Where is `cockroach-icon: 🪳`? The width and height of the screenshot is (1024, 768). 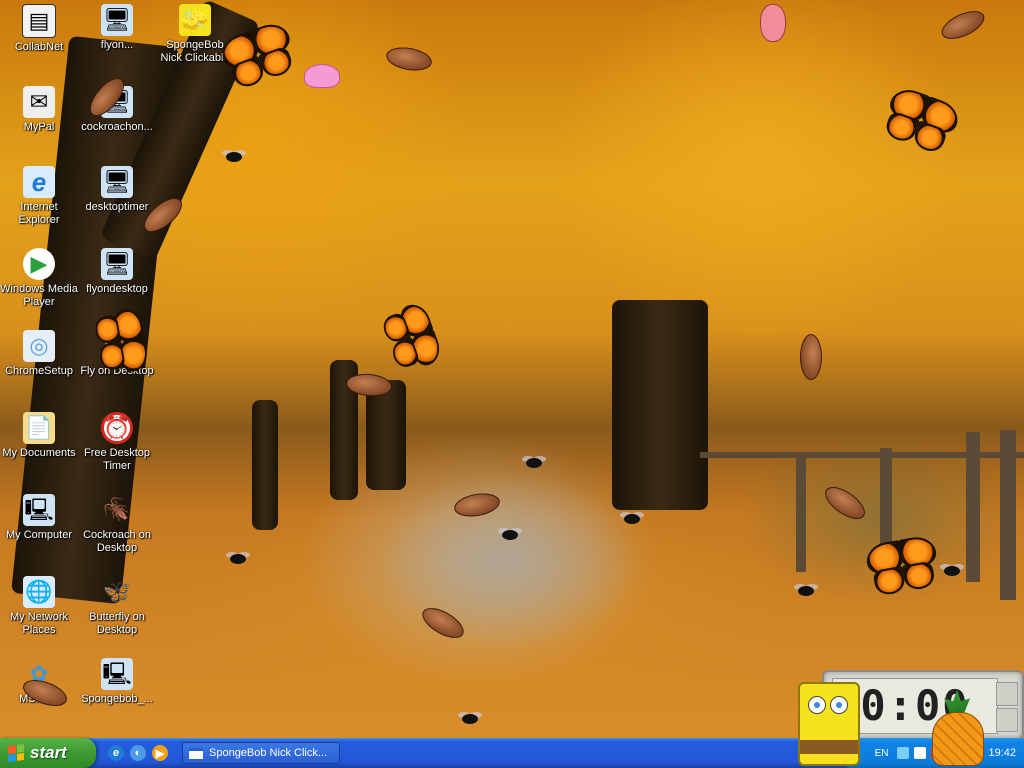 cockroach-icon: 🪳 is located at coordinates (117, 509).